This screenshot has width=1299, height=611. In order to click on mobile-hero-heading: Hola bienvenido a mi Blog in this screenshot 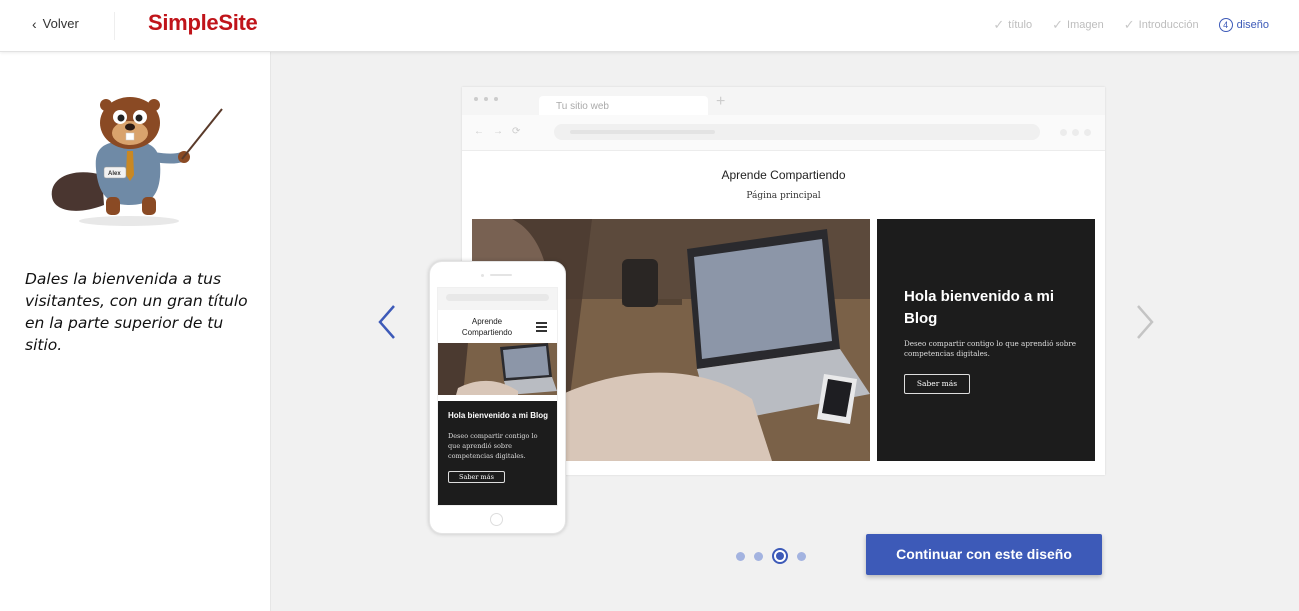, I will do `click(498, 415)`.